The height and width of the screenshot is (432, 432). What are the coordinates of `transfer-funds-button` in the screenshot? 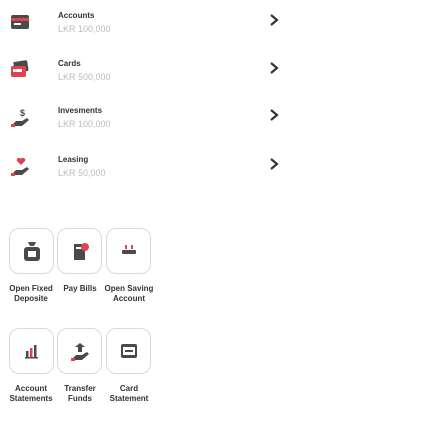 It's located at (79, 351).